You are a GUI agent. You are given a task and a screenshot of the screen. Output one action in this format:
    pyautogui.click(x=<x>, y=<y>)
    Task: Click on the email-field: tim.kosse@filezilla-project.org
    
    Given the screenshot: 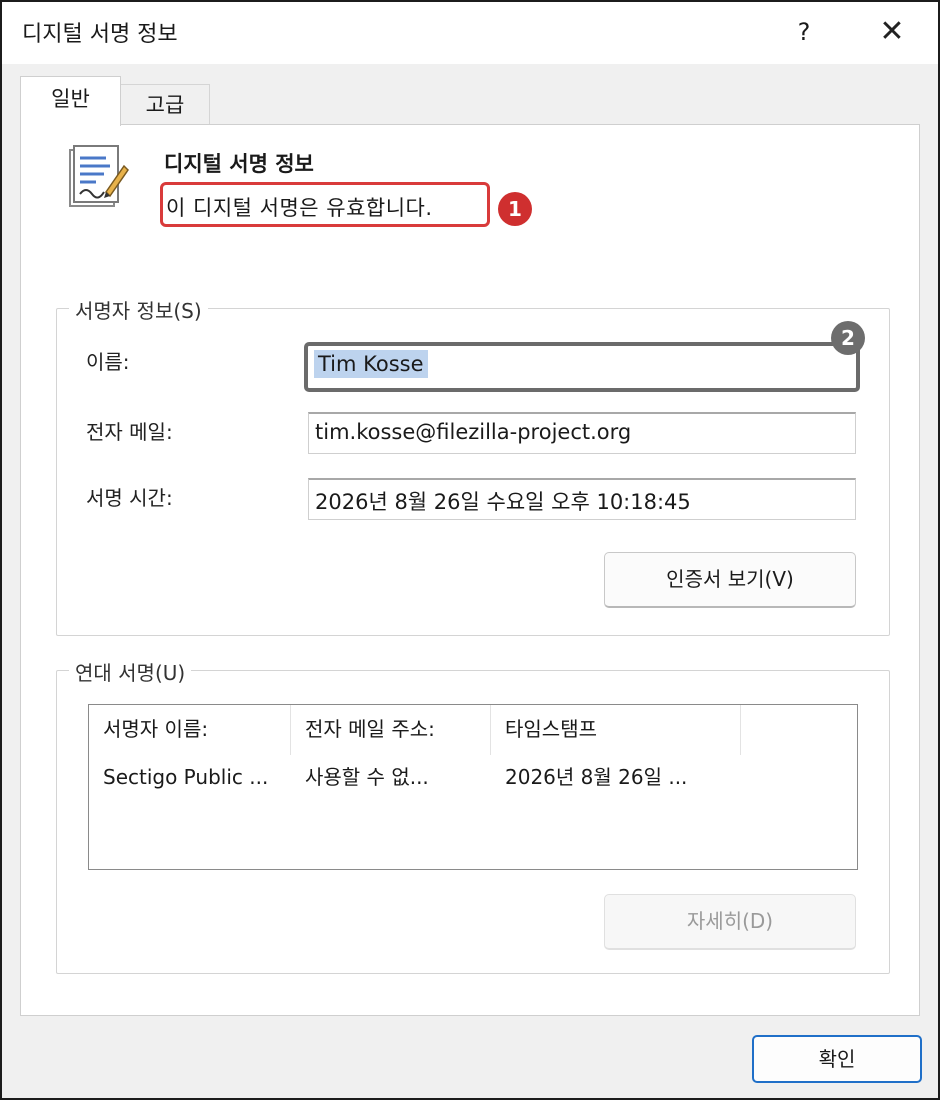 What is the action you would take?
    pyautogui.click(x=582, y=433)
    